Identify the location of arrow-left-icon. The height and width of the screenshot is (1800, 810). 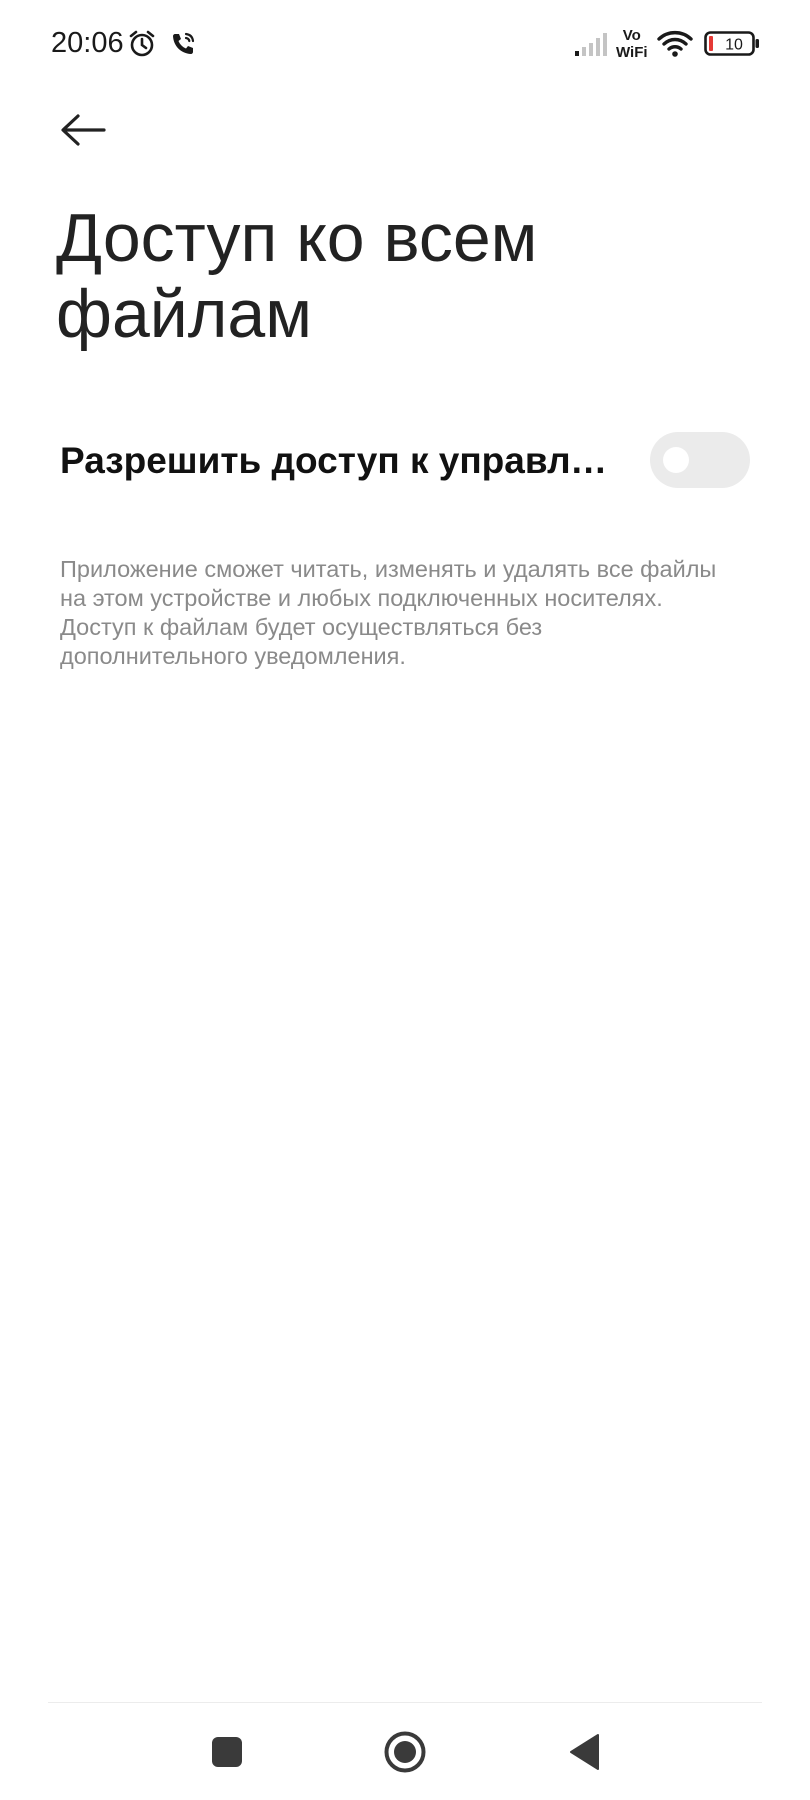
(83, 130).